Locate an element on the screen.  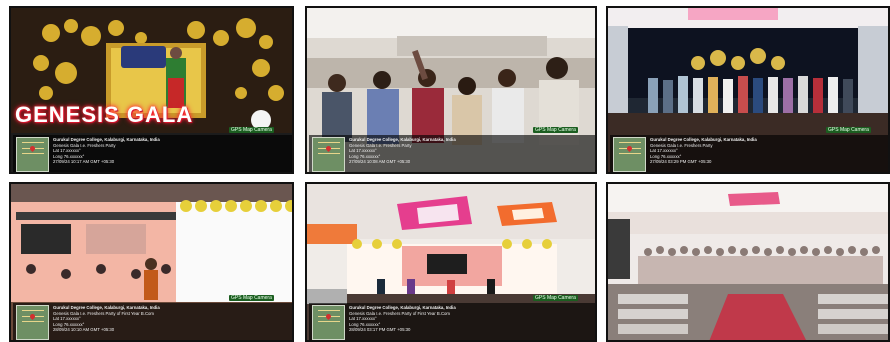
overlay-datetime: 27/09/24 10:08 AM GMT +05:30 is located at coordinates (380, 162).